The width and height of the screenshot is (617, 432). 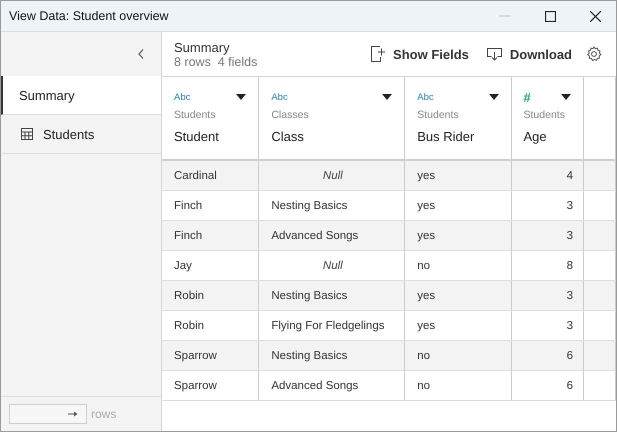 I want to click on collapse-icon, so click(x=141, y=54).